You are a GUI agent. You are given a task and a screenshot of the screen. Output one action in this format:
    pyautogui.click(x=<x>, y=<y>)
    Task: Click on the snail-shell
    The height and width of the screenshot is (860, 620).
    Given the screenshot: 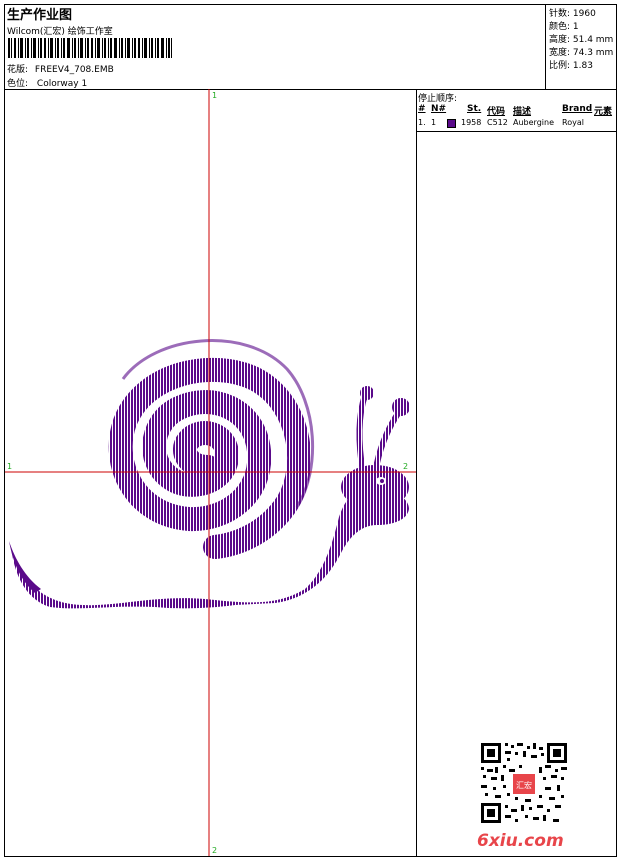 What is the action you would take?
    pyautogui.click(x=210, y=458)
    